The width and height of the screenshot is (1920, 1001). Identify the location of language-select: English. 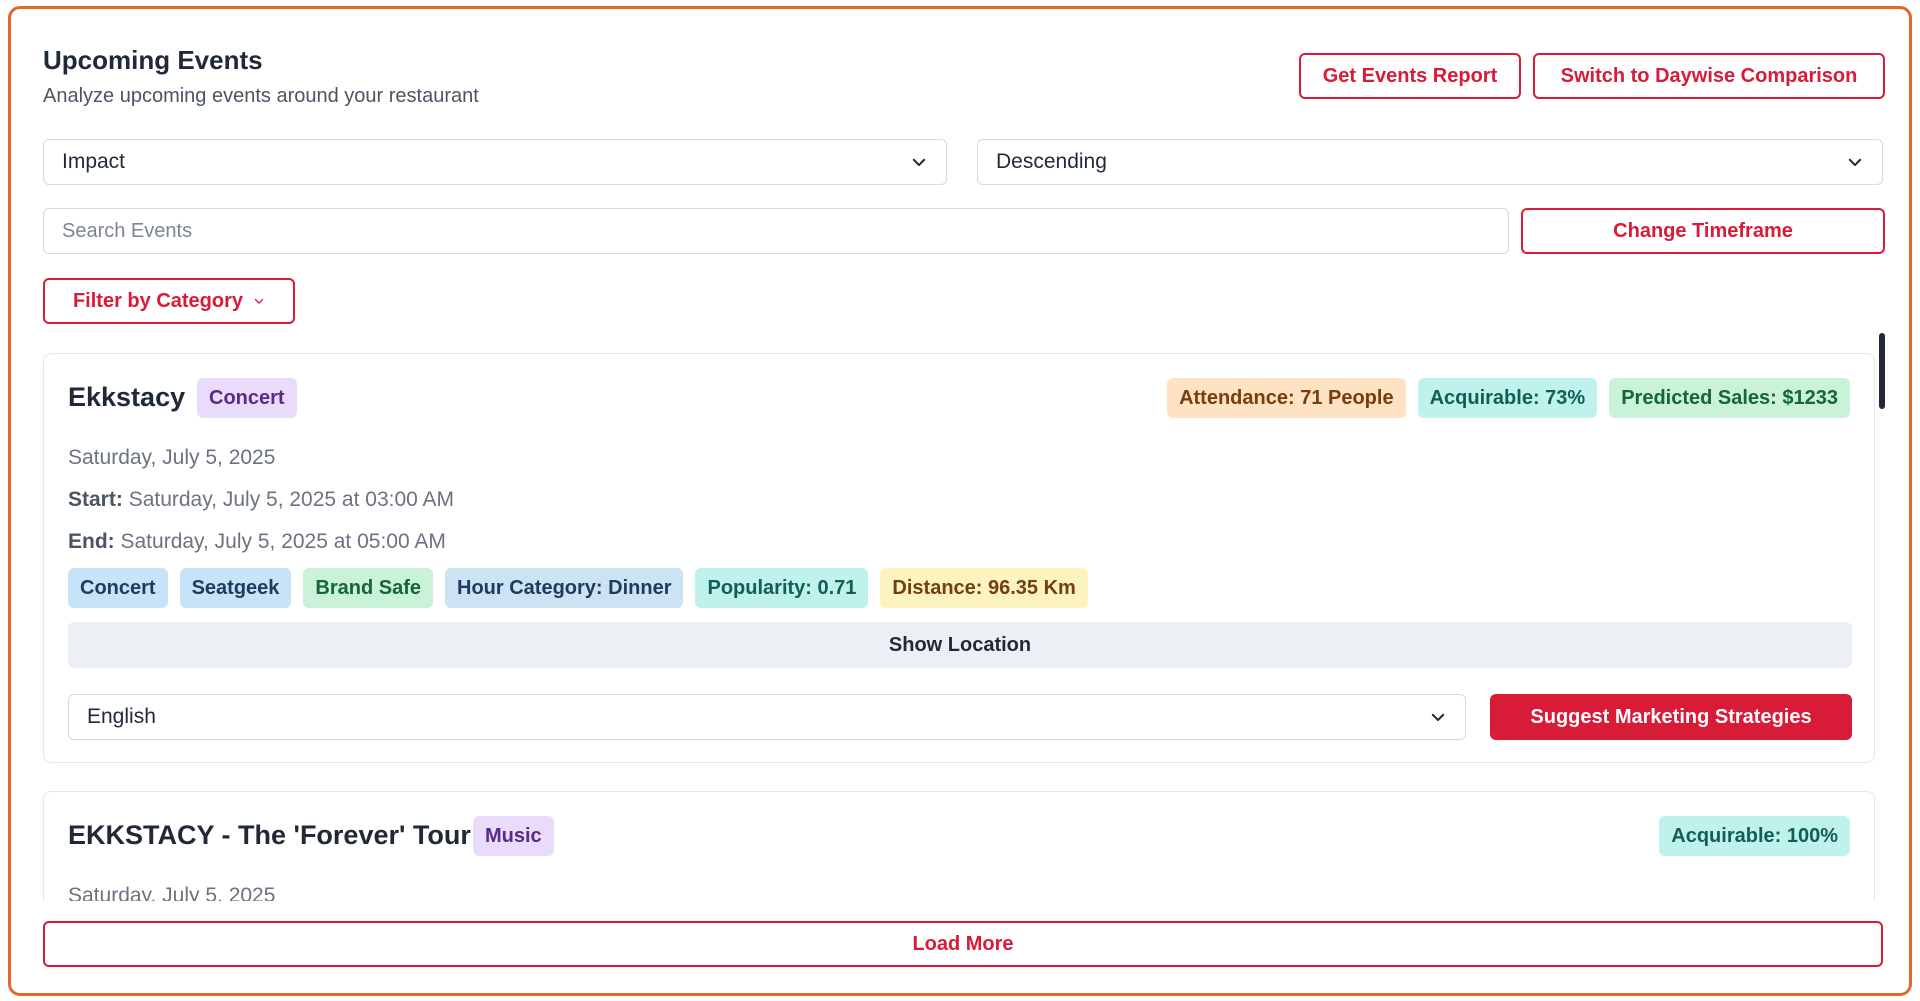
(767, 717).